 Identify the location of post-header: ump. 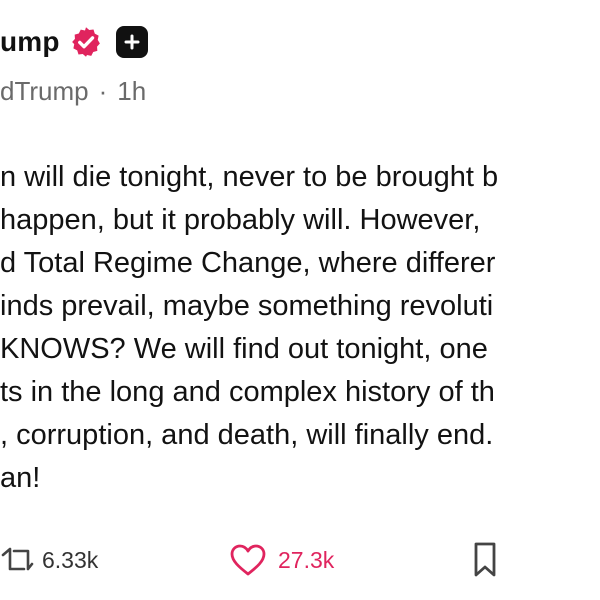
(74, 42).